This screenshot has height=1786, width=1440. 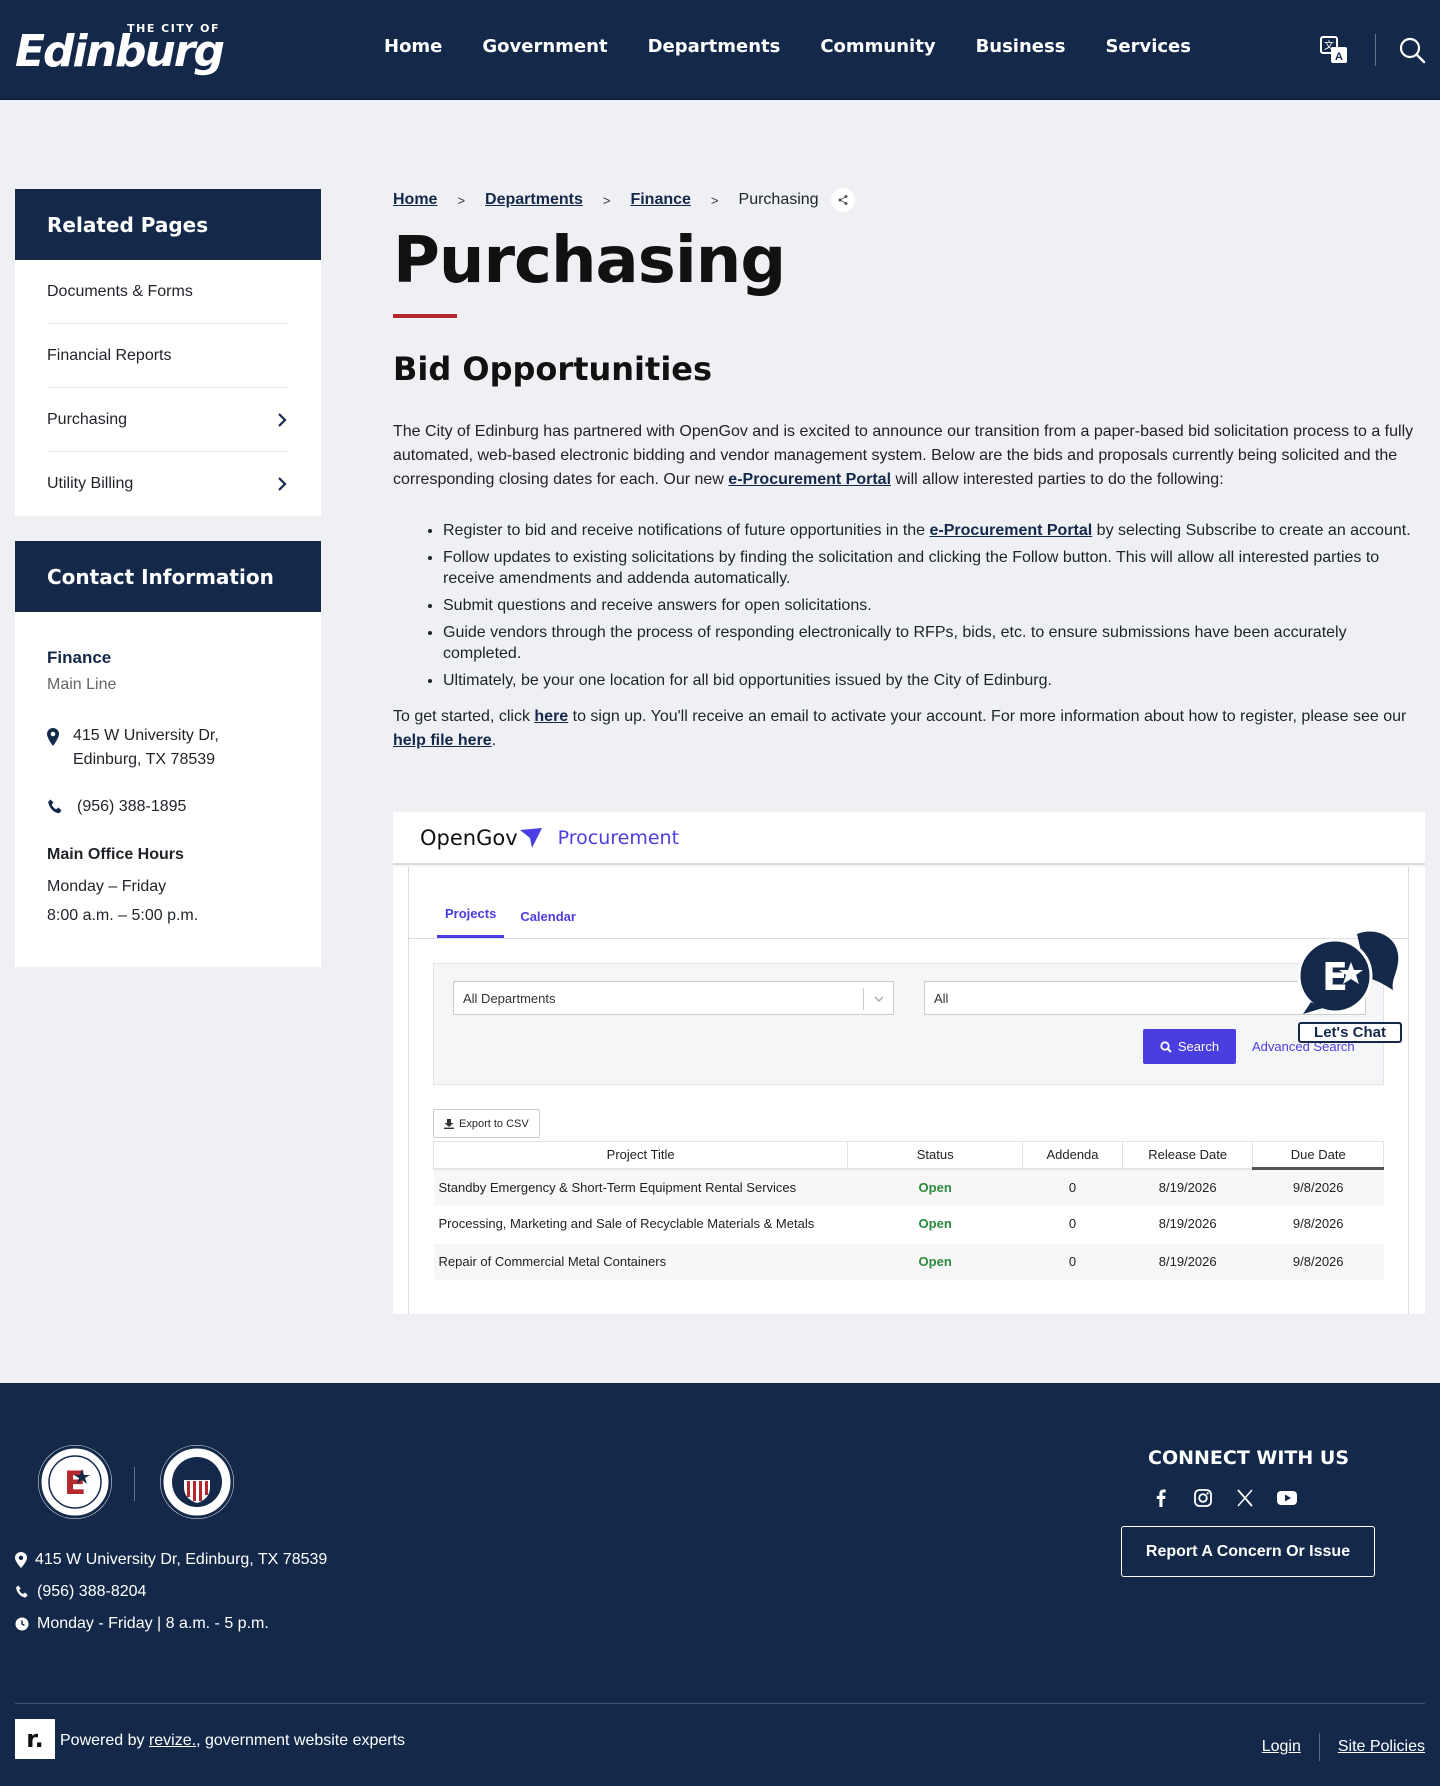 I want to click on contact-address-line1: 415 W University Dr,, so click(x=146, y=735).